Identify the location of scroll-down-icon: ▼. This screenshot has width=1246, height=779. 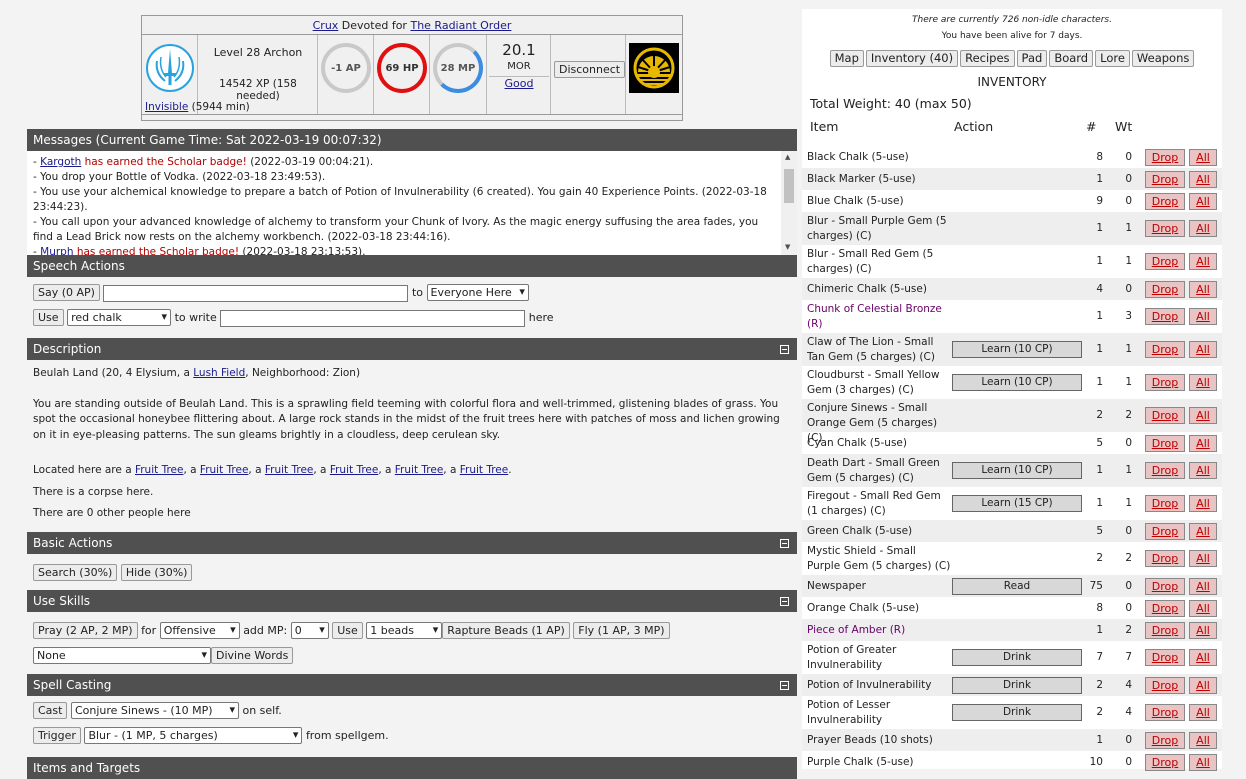
(787, 247).